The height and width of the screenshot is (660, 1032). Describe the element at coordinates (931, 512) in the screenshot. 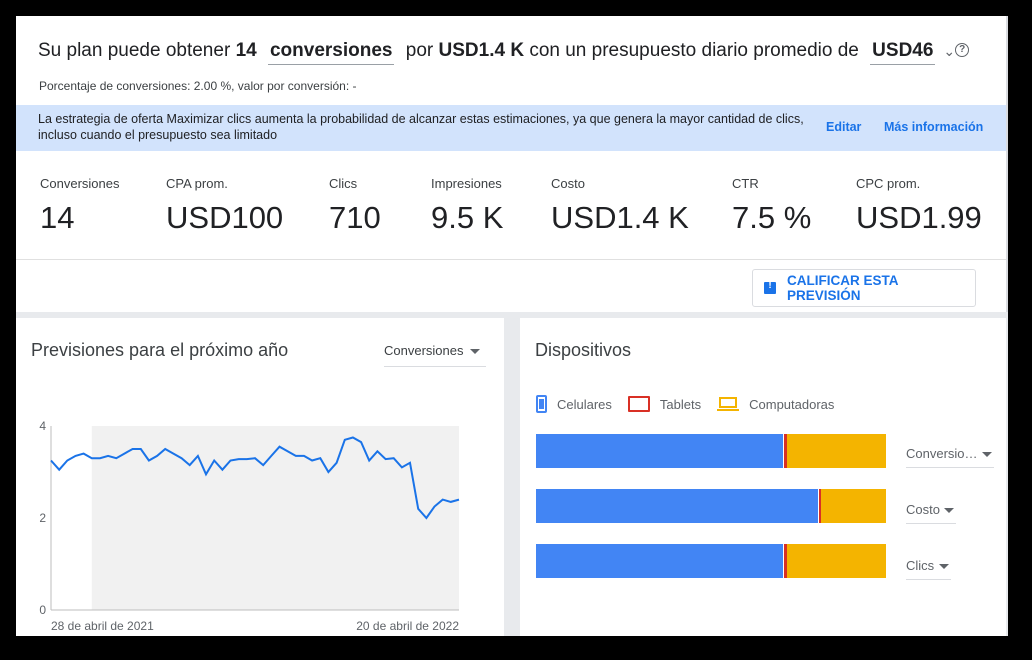

I see `bar-metric-select-2: Costo` at that location.